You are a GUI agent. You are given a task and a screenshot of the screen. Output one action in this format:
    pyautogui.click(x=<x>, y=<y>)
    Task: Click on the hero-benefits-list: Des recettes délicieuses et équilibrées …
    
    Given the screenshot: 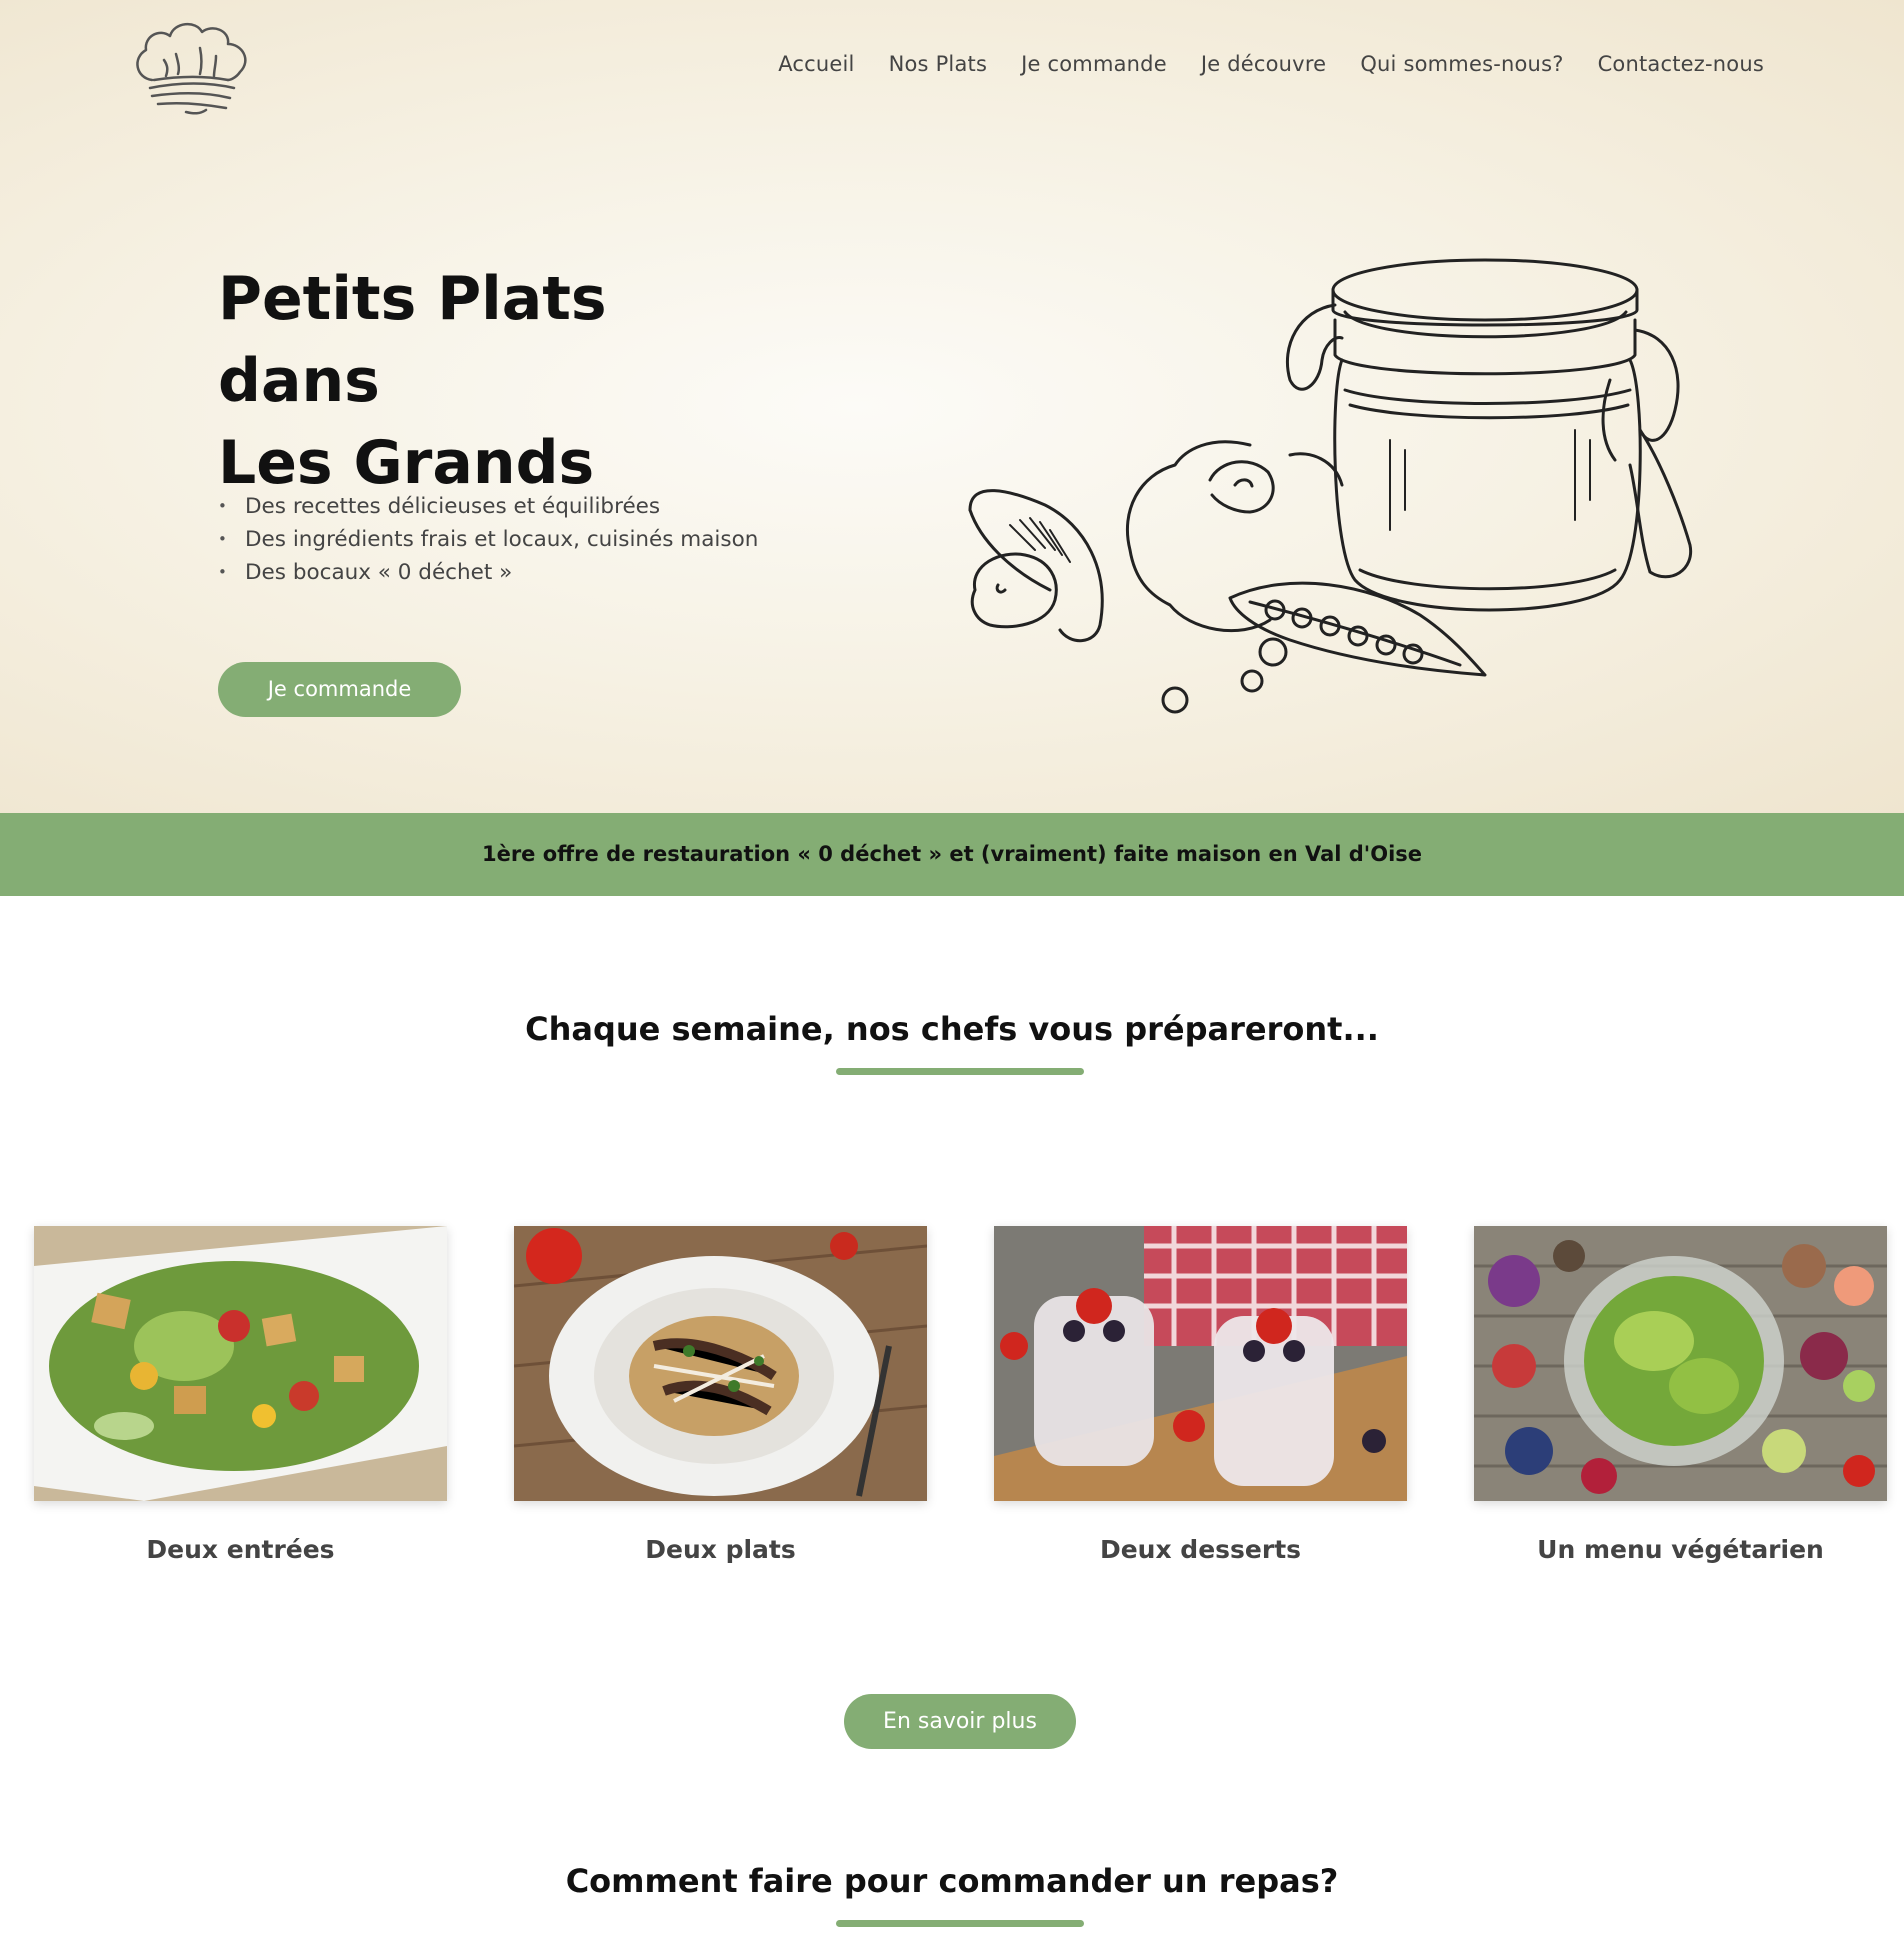 What is the action you would take?
    pyautogui.click(x=488, y=539)
    